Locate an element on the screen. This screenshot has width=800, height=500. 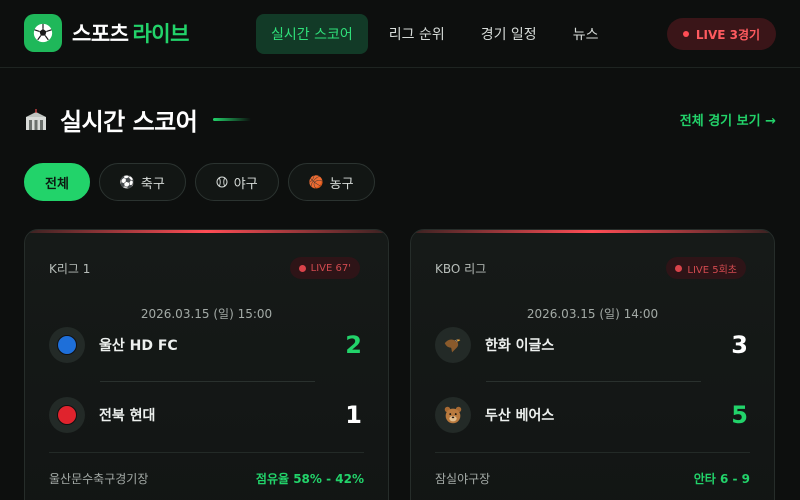
match-datetime: 2026.03.15 (일) 15:00 is located at coordinates (206, 314).